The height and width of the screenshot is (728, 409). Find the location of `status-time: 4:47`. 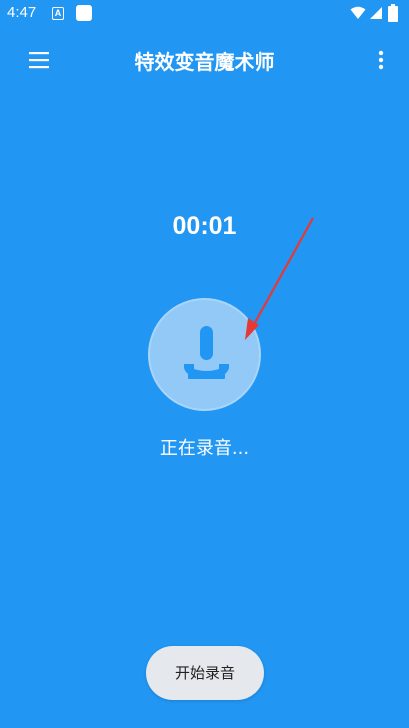

status-time: 4:47 is located at coordinates (22, 12).